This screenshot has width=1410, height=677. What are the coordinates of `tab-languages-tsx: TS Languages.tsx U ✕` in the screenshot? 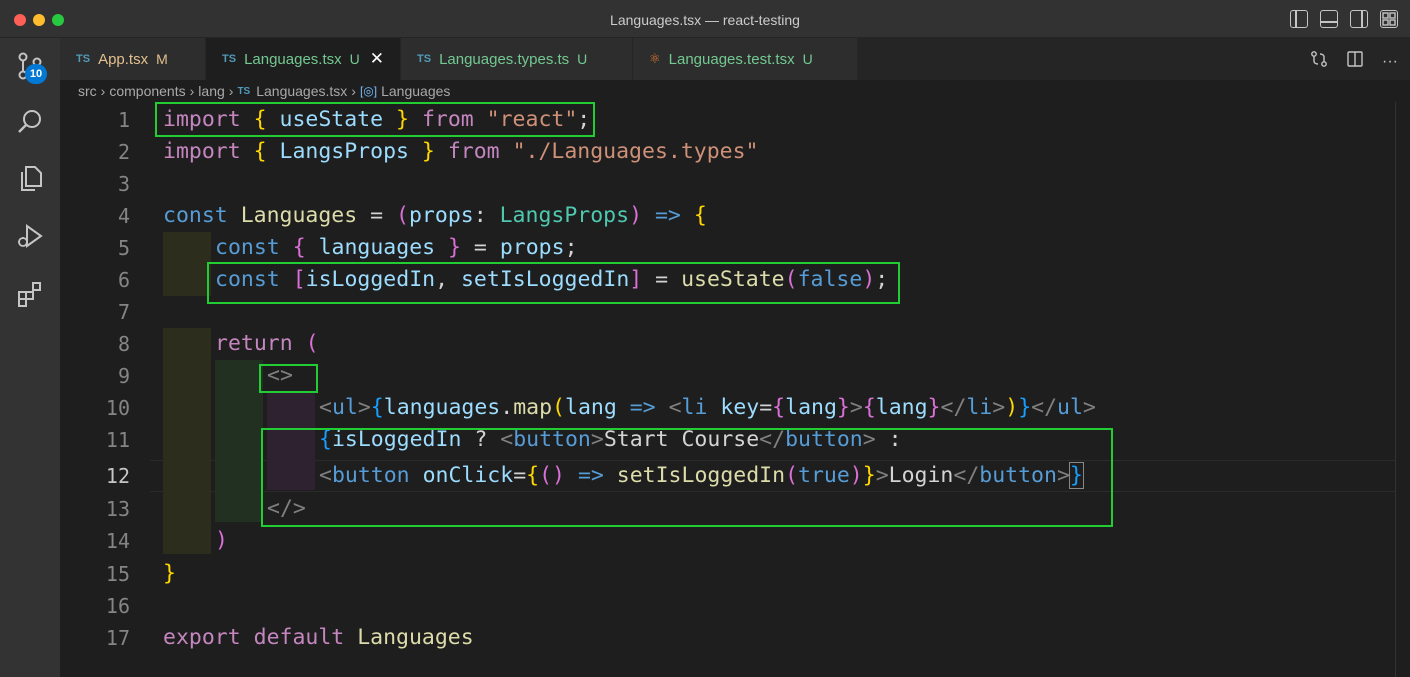 It's located at (303, 59).